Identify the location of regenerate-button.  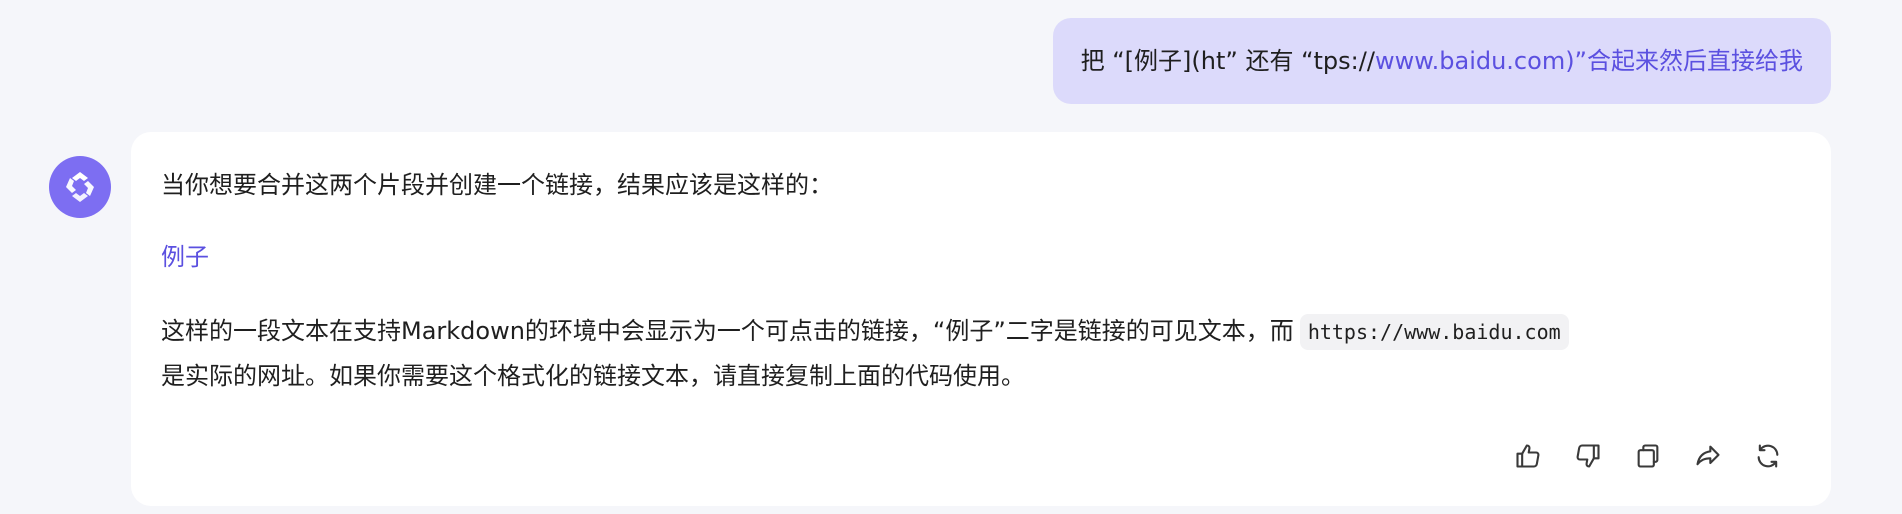
(1768, 456).